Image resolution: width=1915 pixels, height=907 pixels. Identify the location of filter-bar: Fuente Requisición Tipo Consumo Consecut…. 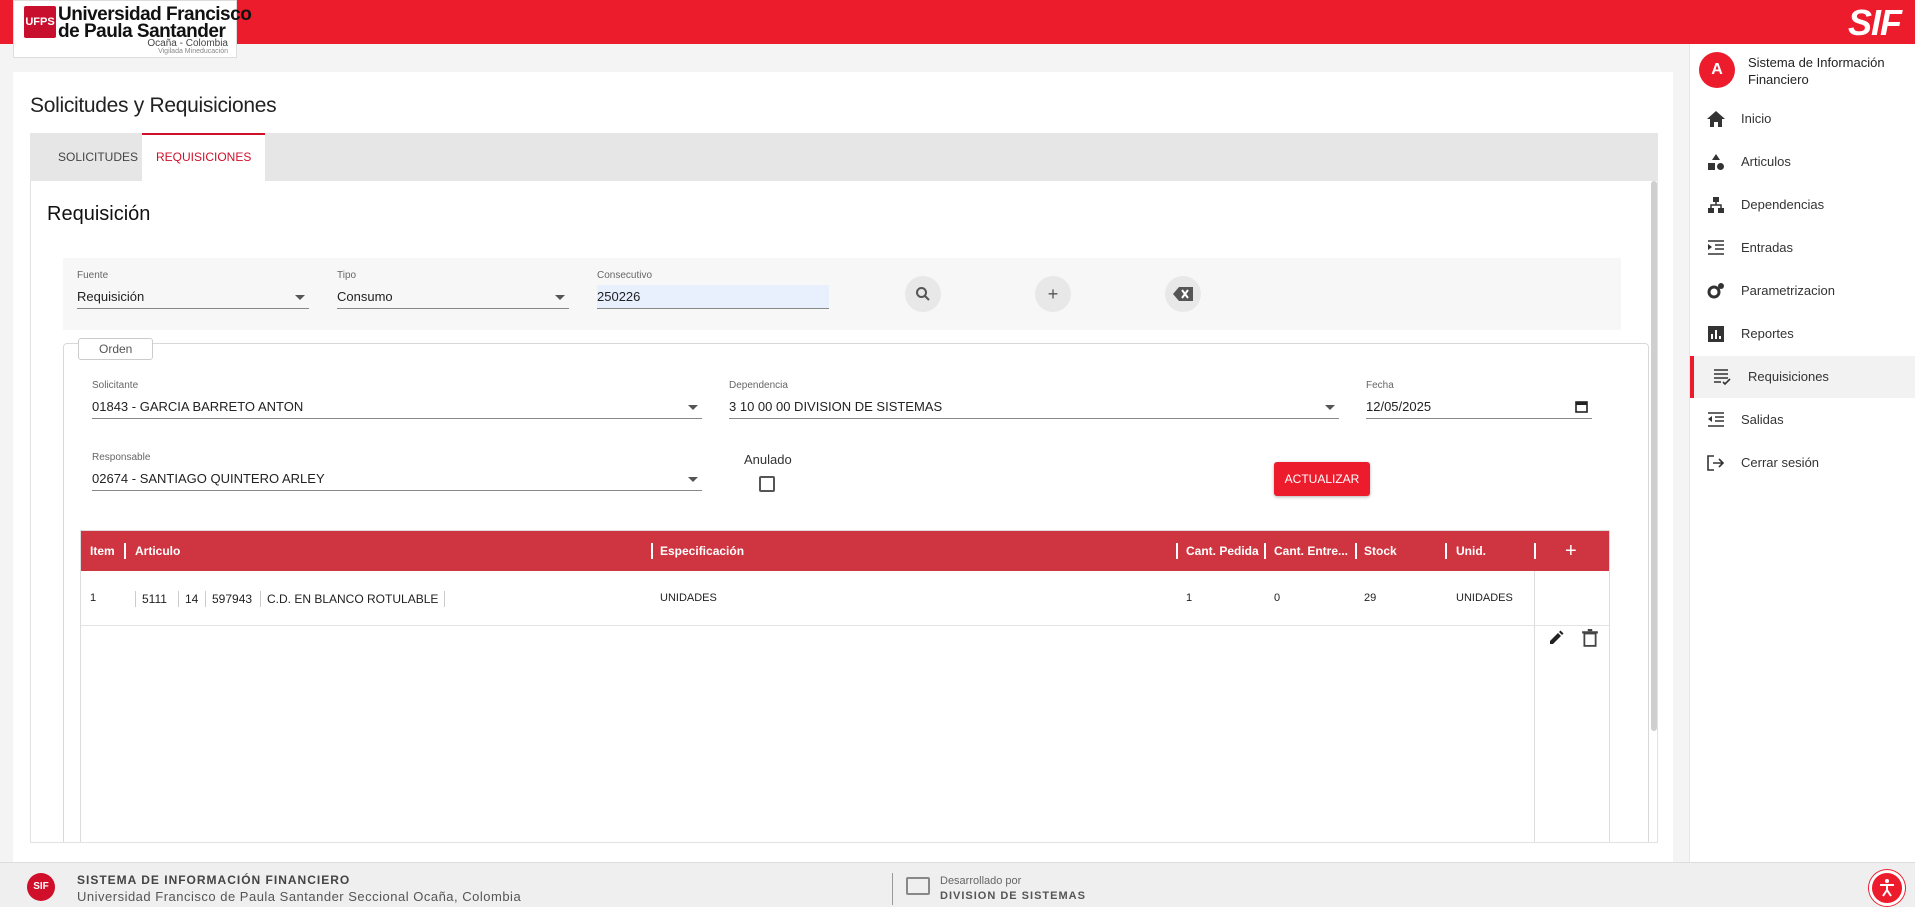
(842, 294).